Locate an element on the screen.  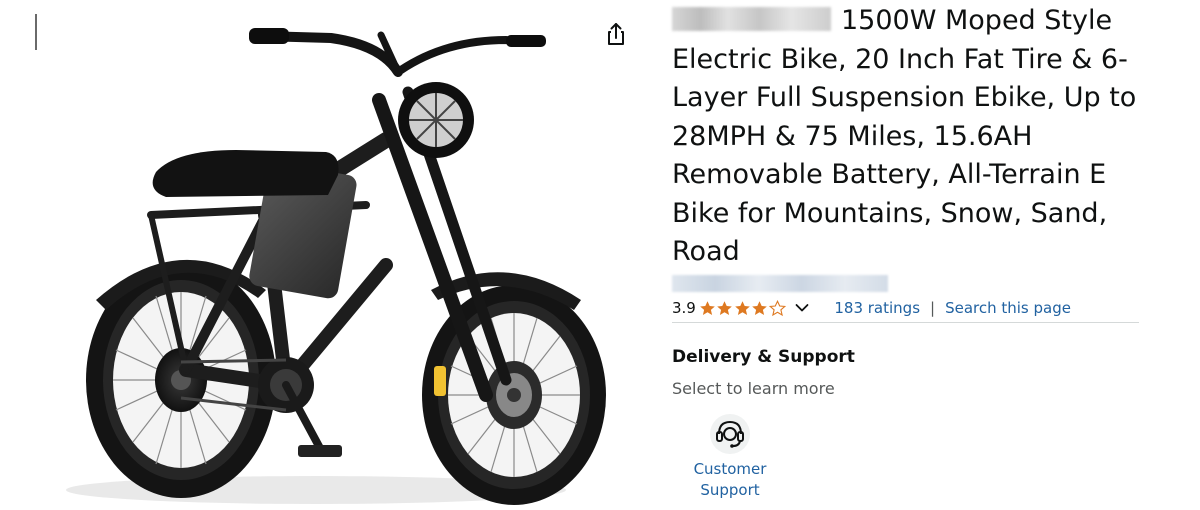
front-wheel is located at coordinates (514, 395).